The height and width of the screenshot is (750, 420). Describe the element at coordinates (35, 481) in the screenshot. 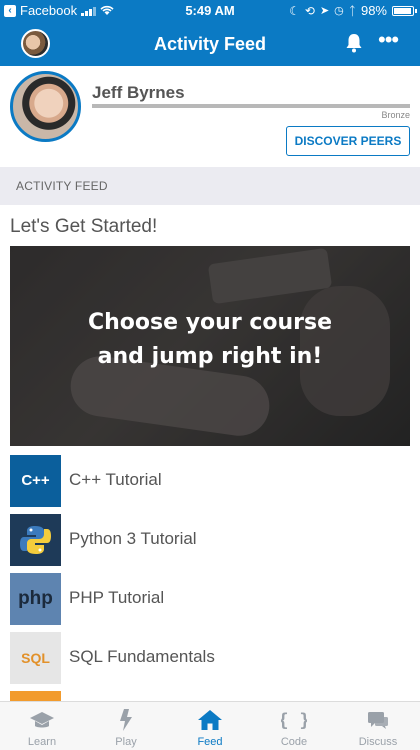

I see `cpp-icon: C++` at that location.